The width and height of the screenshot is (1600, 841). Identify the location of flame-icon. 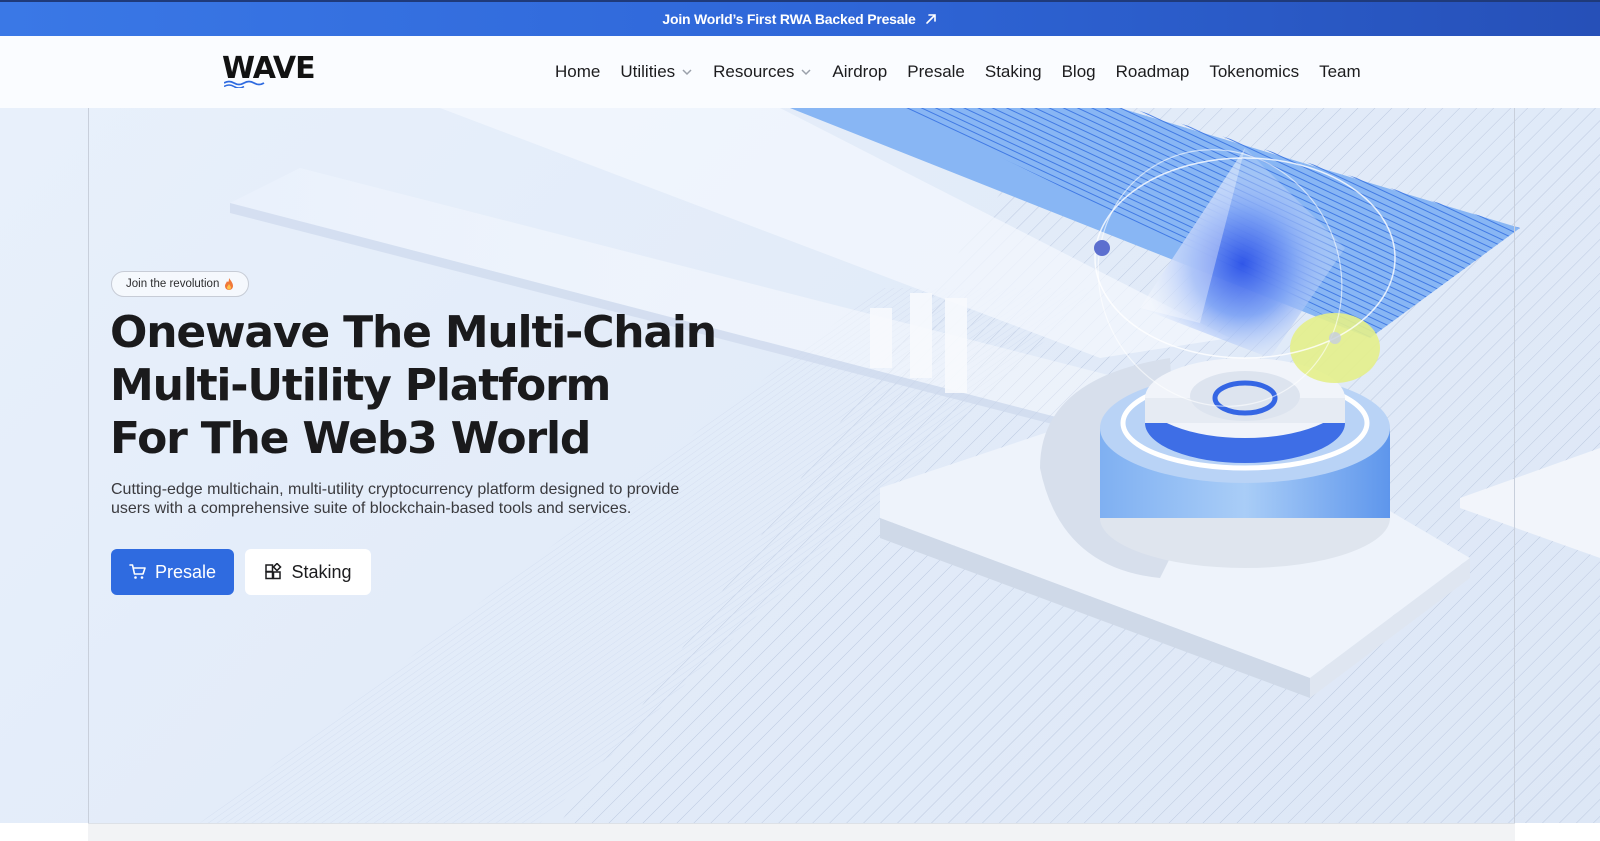
(229, 284).